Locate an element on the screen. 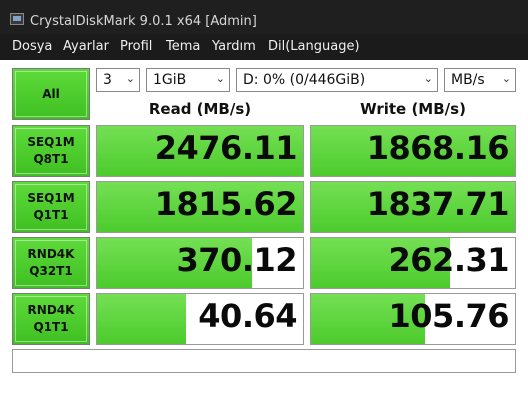 The height and width of the screenshot is (396, 528). test-button-seq1m-q8t1: SEQ1M Q8T1 is located at coordinates (51, 151).